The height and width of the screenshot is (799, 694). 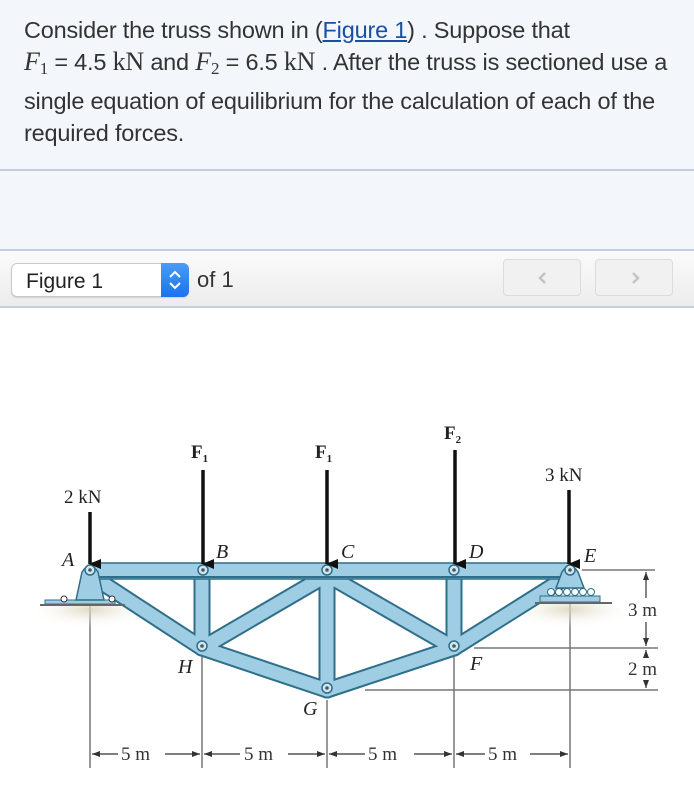 I want to click on figure-navigation-bar: Figure 1 of 1, so click(x=347, y=279).